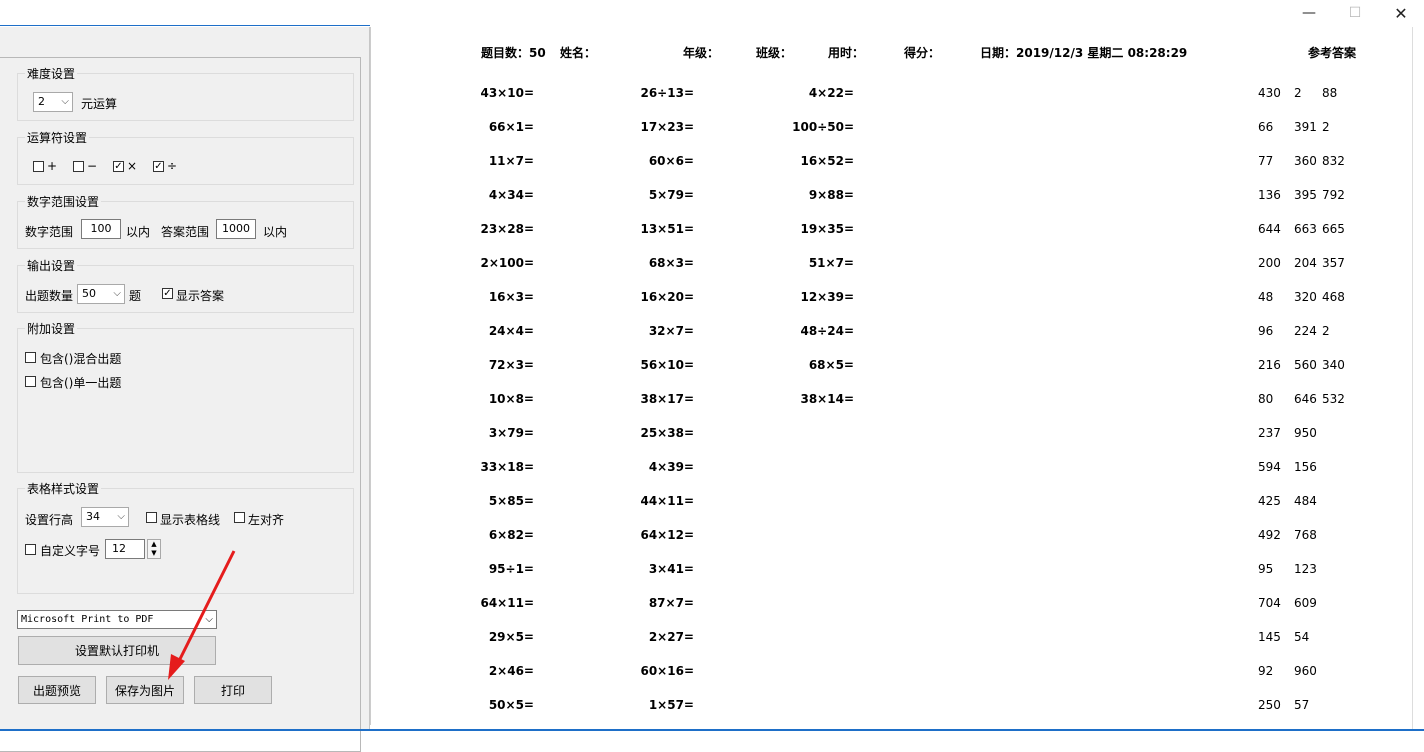 Image resolution: width=1424 pixels, height=752 pixels. I want to click on operands-select: 2 ⌵, so click(53, 102).